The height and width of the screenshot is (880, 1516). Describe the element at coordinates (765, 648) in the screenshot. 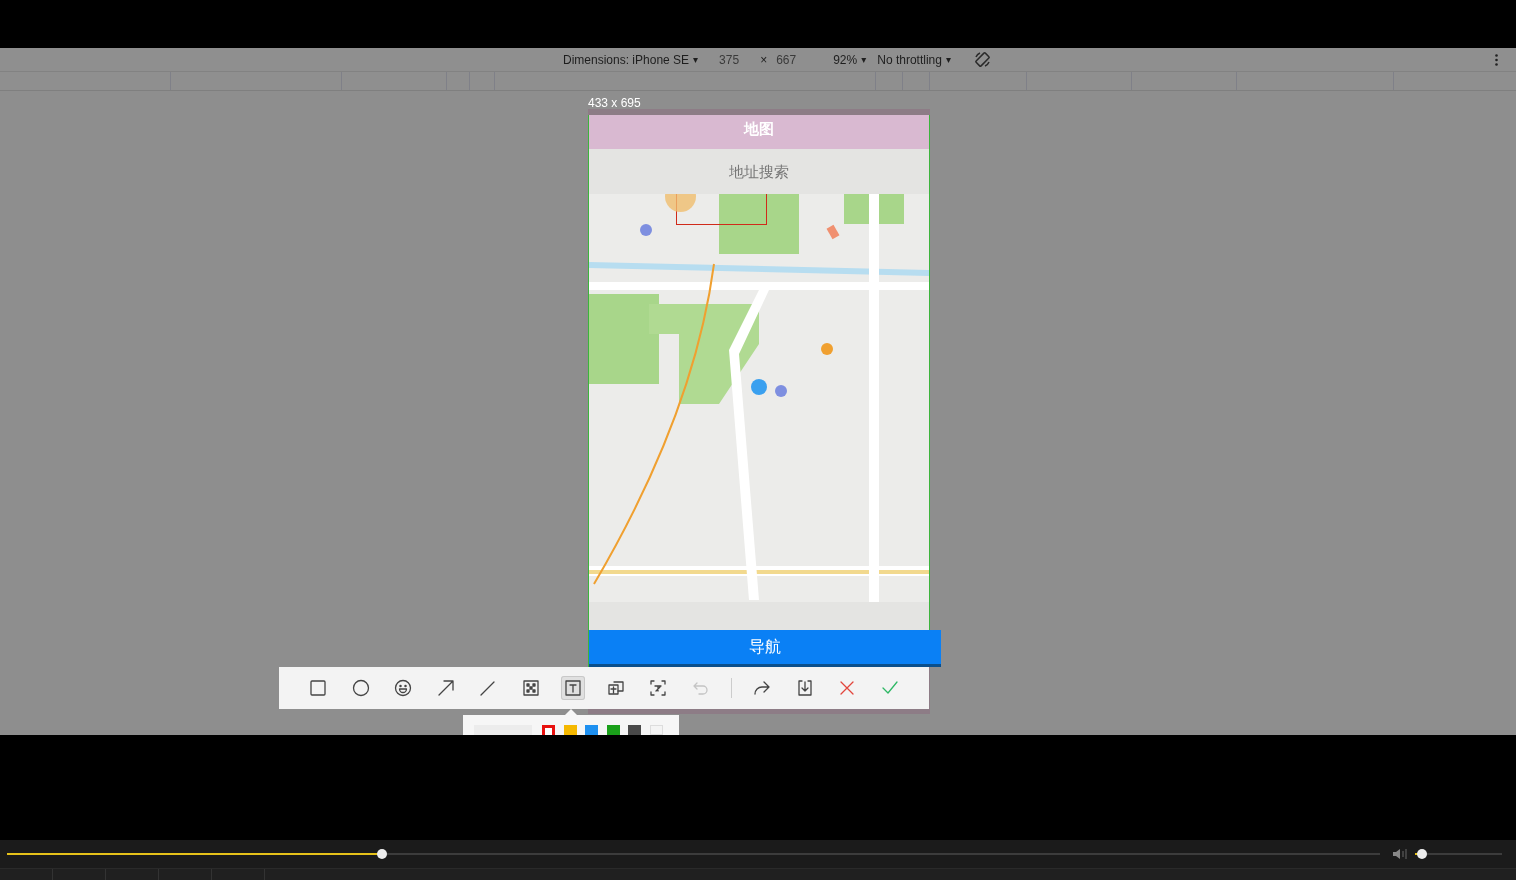

I see `navigate-button: 导航` at that location.